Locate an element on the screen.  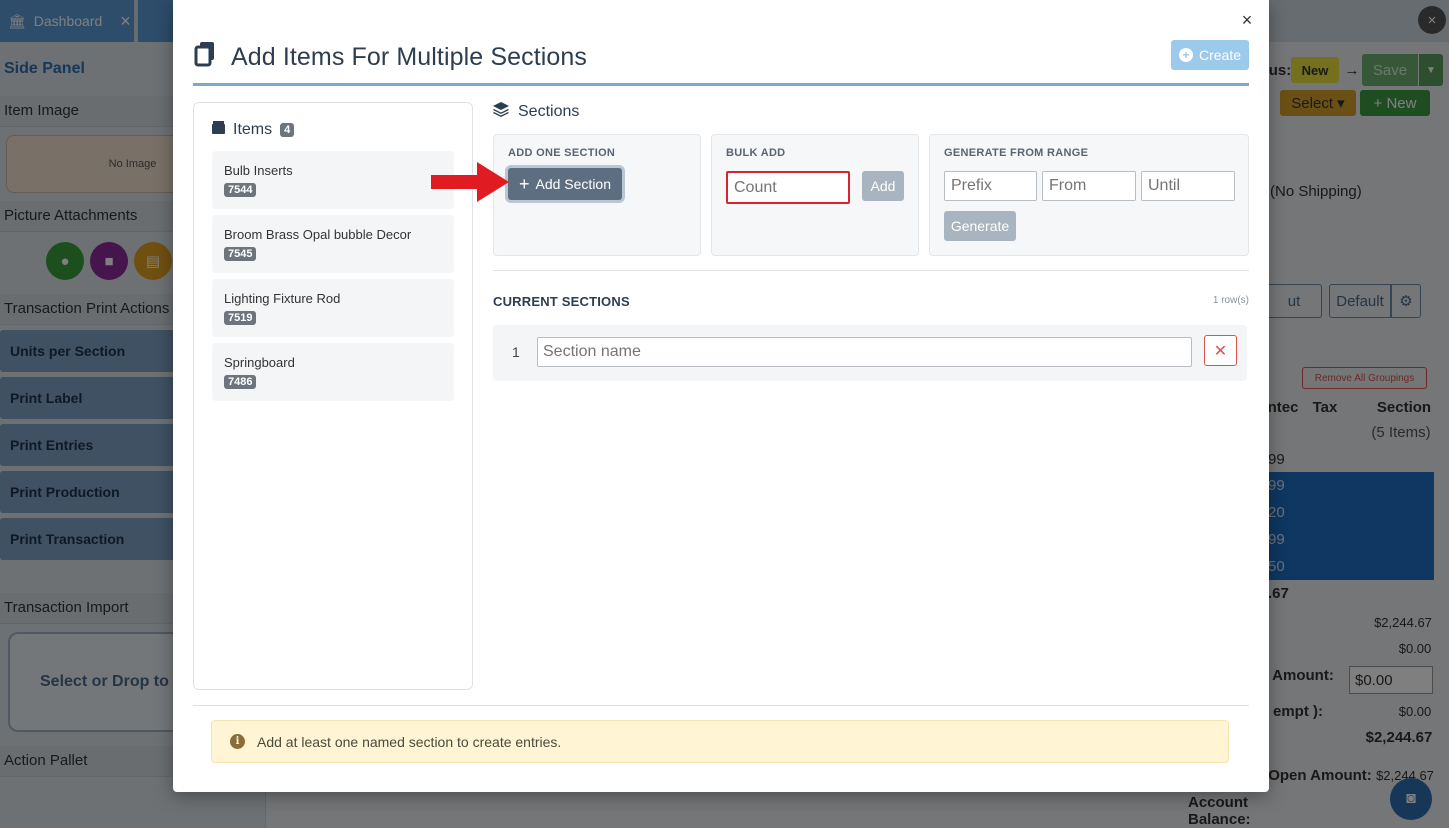
modal-title: Add Items For Multiple Sections is located at coordinates (409, 57).